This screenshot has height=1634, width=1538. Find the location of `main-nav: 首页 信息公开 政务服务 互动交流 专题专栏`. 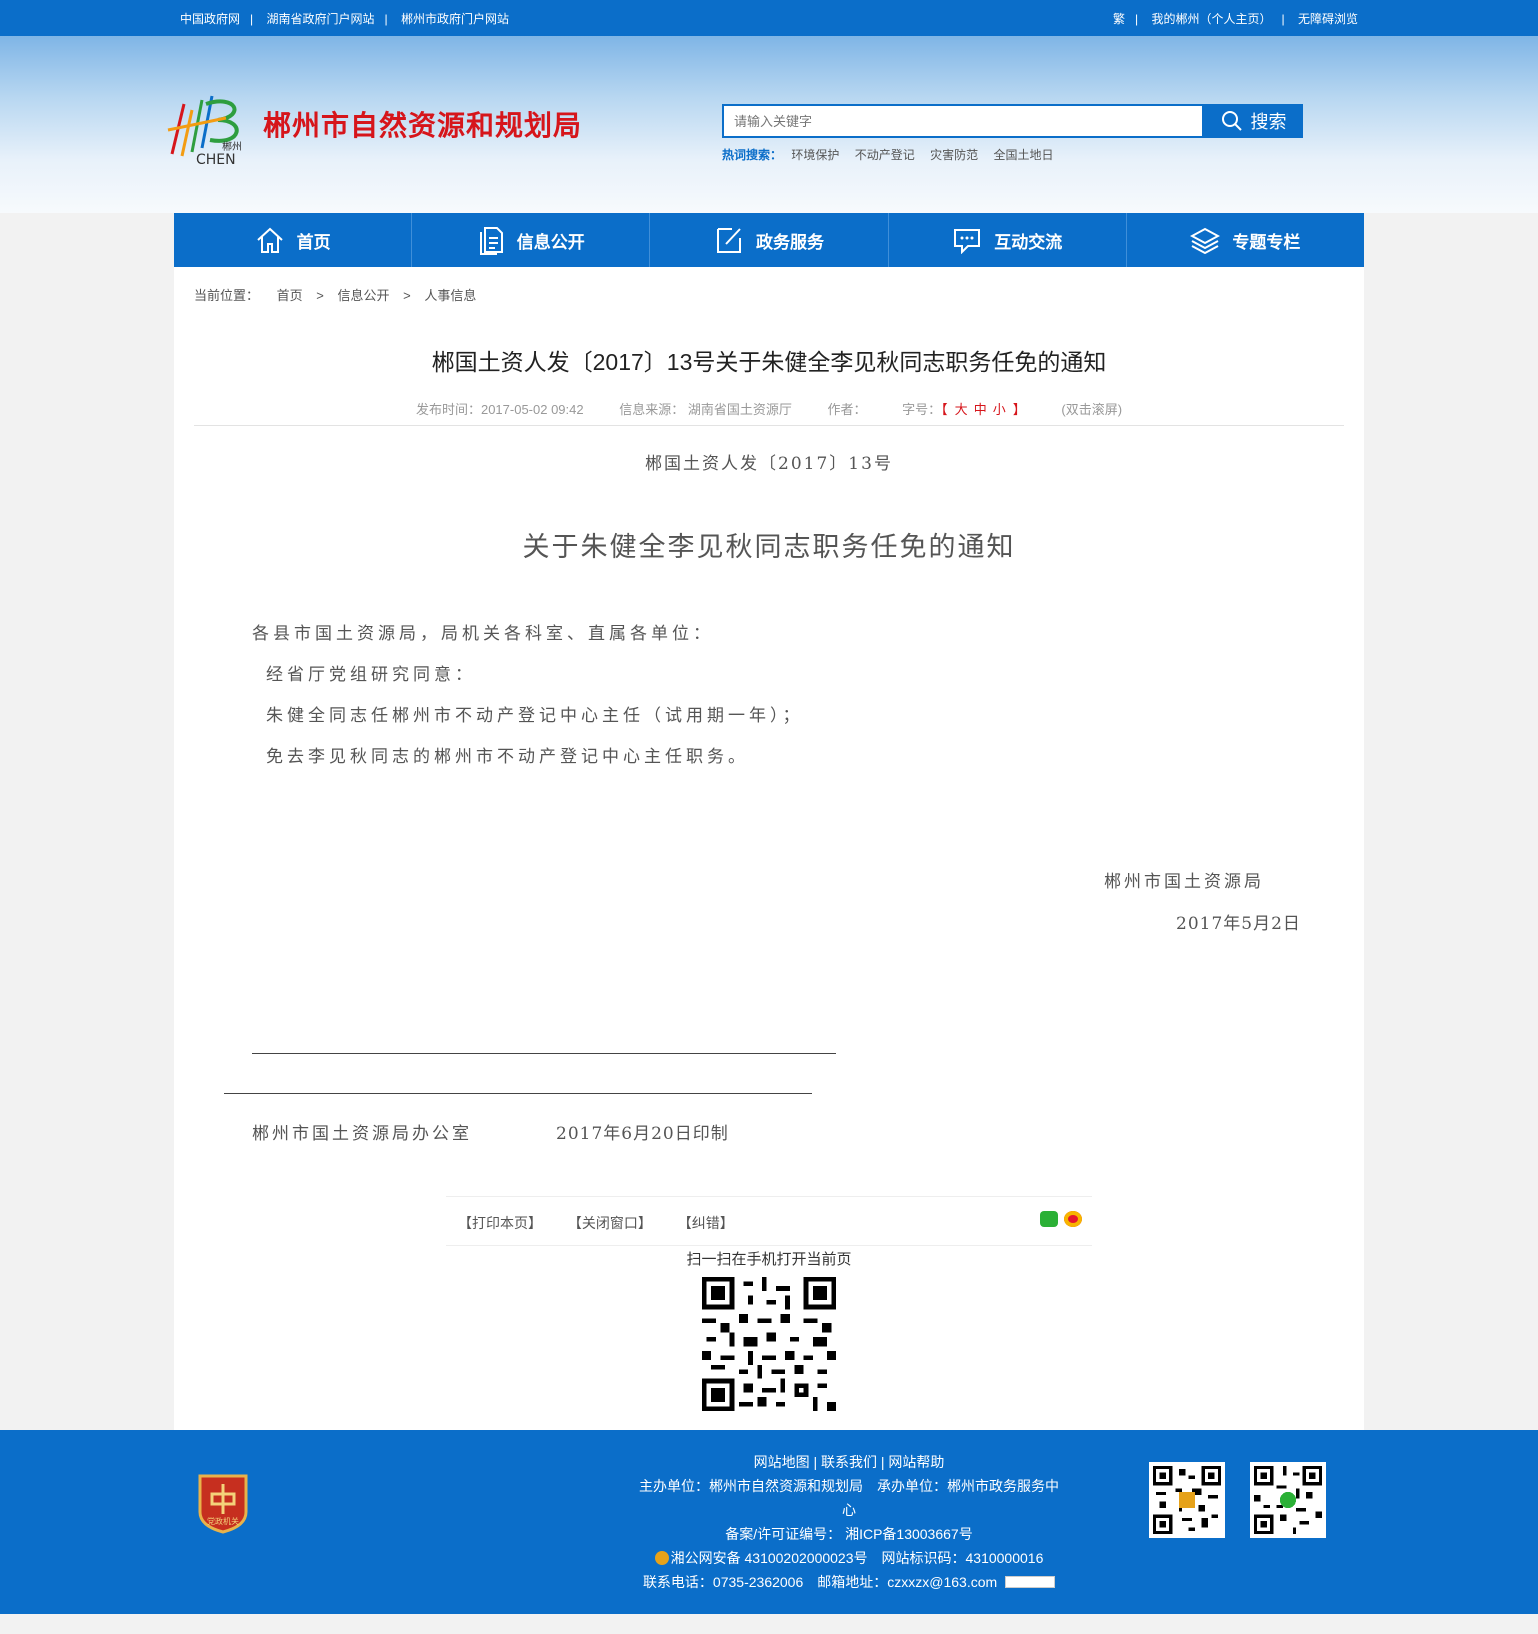

main-nav: 首页 信息公开 政务服务 互动交流 专题专栏 is located at coordinates (769, 240).